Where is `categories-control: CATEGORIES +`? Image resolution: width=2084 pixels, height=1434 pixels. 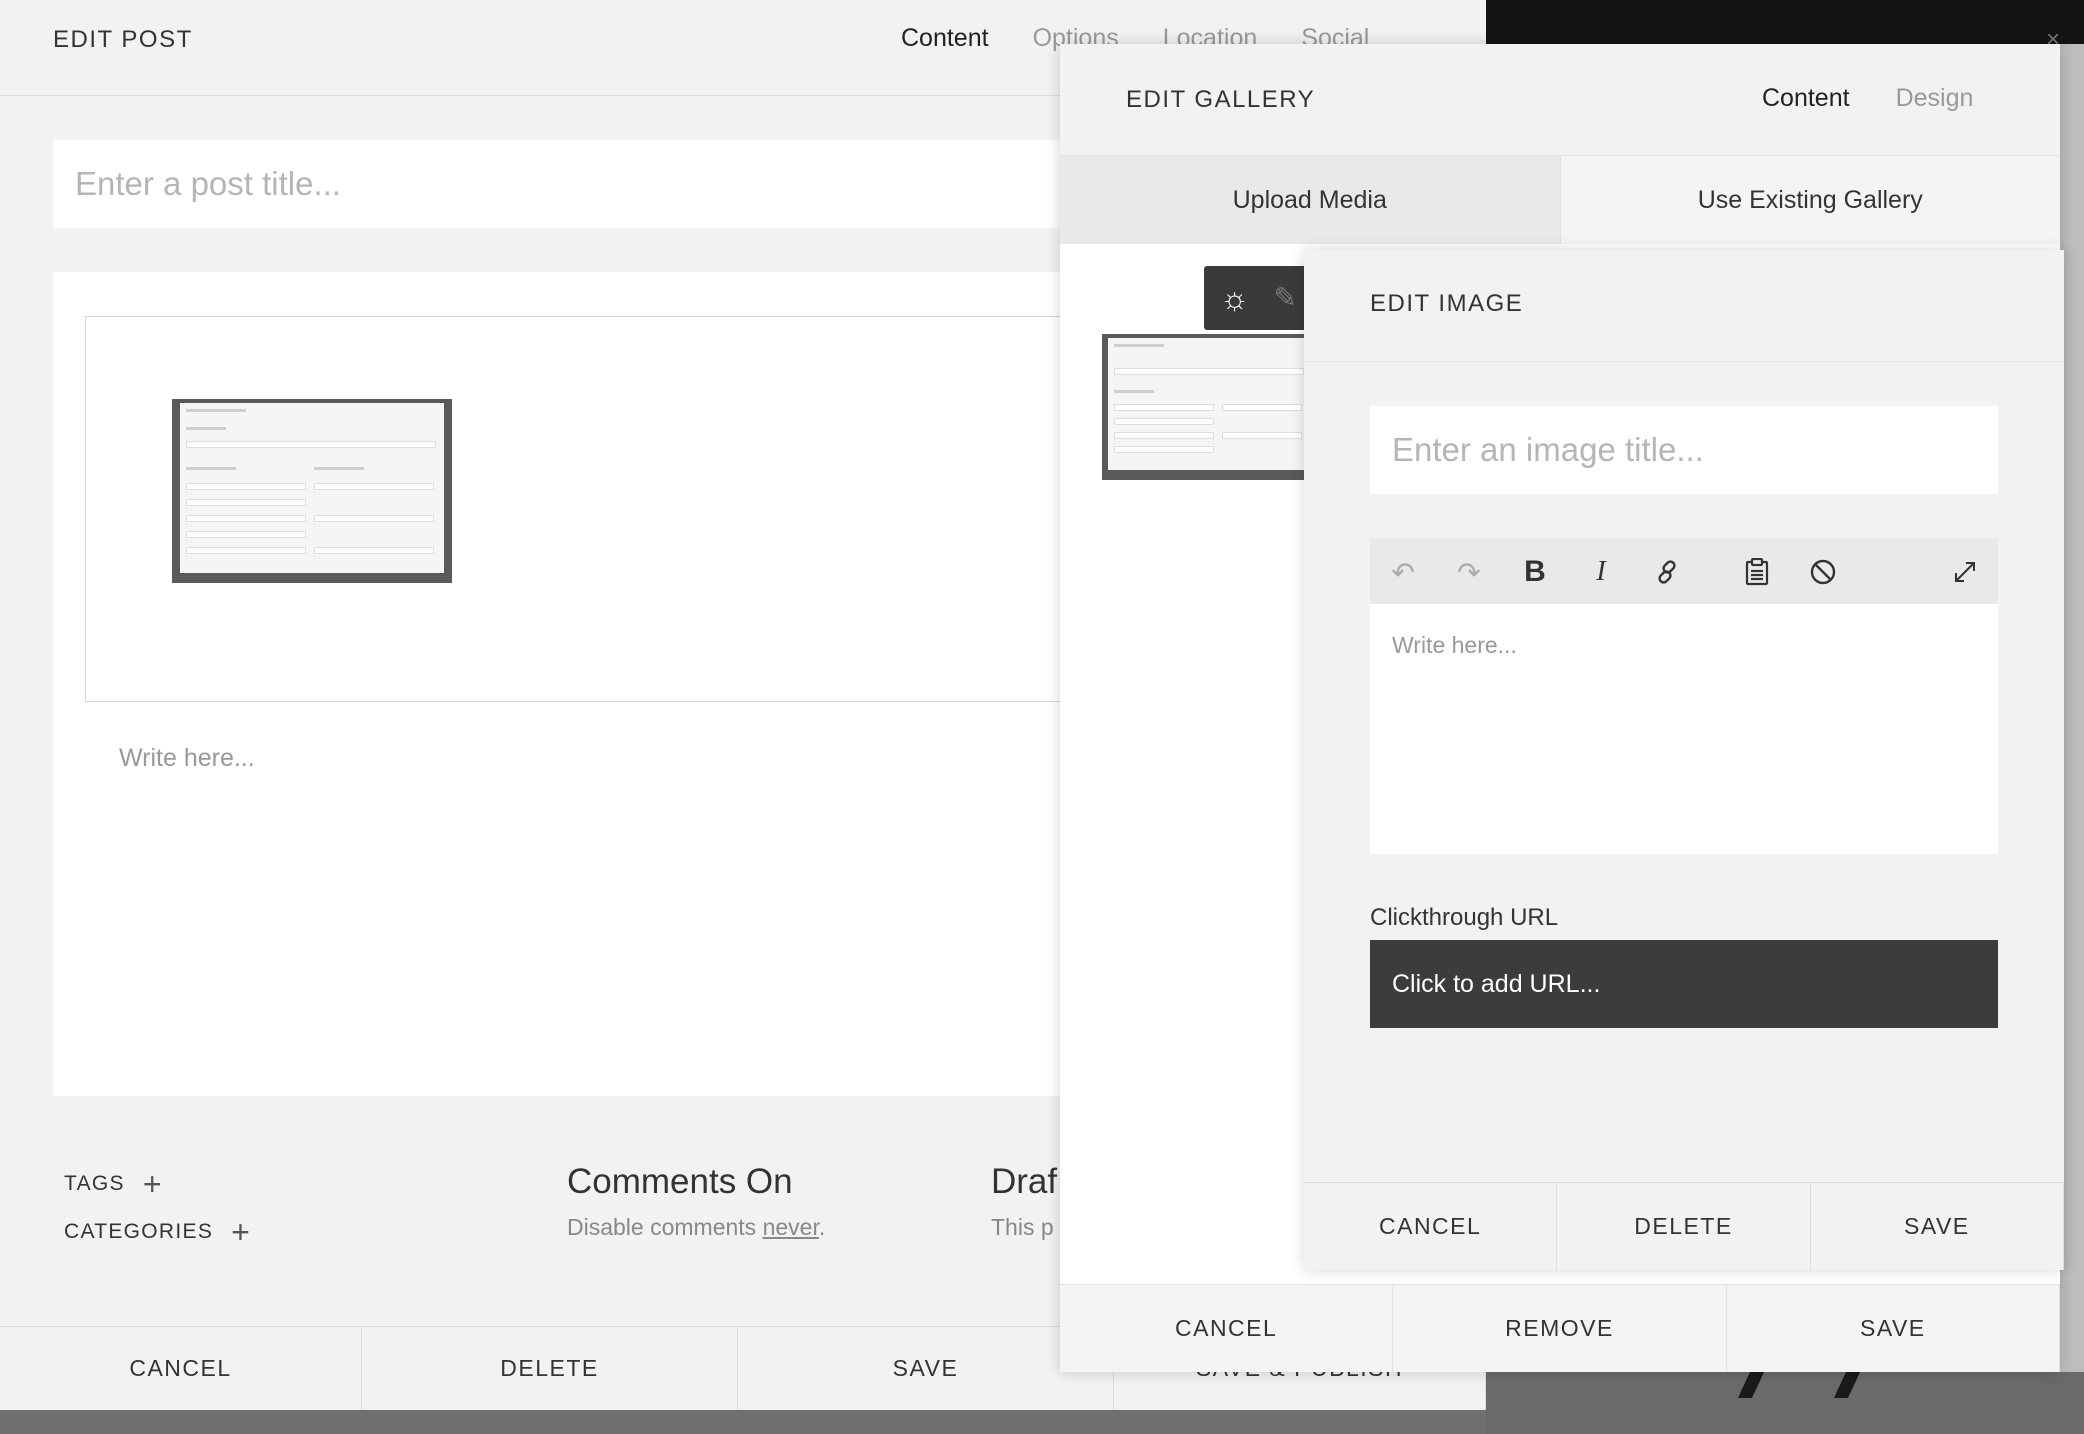 categories-control: CATEGORIES + is located at coordinates (157, 1232).